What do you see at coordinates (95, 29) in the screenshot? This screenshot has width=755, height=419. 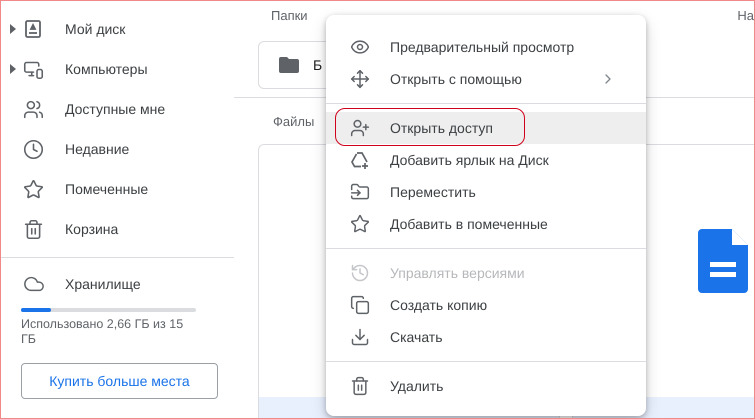 I see `sidebar-label: Мой диск` at bounding box center [95, 29].